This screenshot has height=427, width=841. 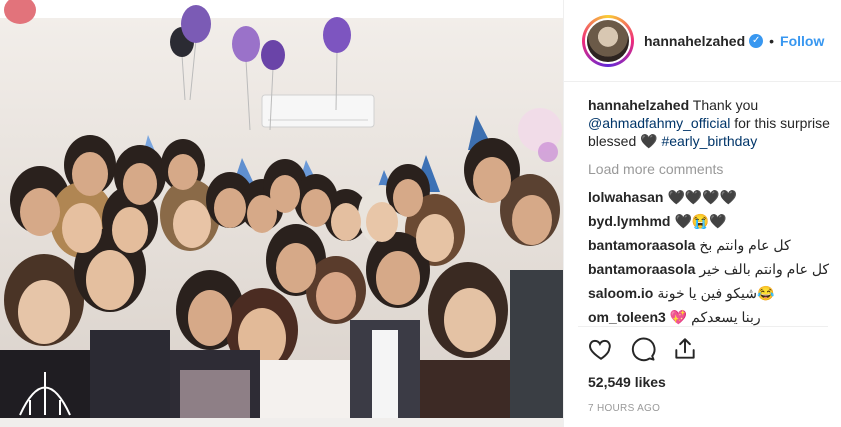 What do you see at coordinates (627, 317) in the screenshot?
I see `comment-username: om_toleen3` at bounding box center [627, 317].